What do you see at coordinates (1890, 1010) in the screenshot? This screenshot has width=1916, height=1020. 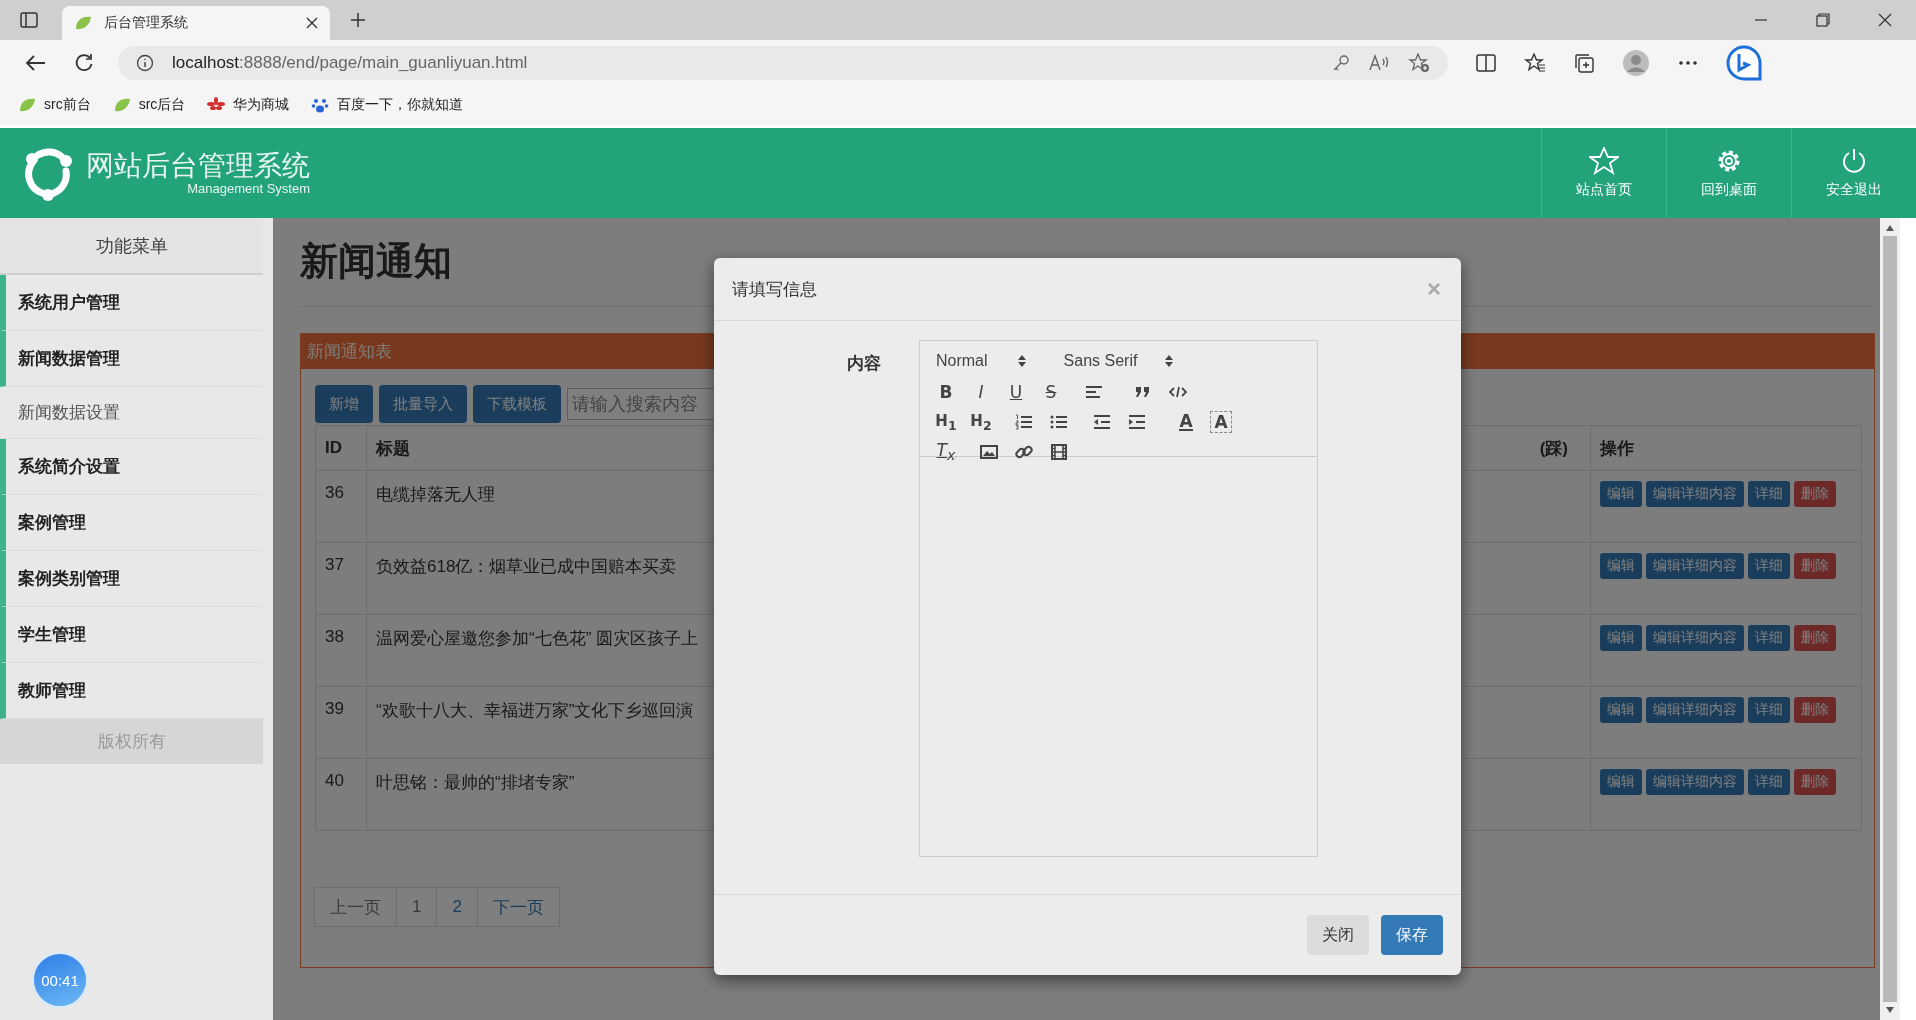 I see `scroll-down-icon` at bounding box center [1890, 1010].